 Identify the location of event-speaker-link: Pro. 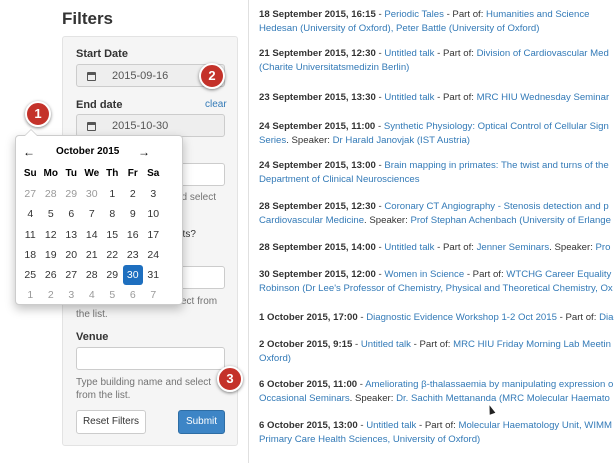
(603, 247).